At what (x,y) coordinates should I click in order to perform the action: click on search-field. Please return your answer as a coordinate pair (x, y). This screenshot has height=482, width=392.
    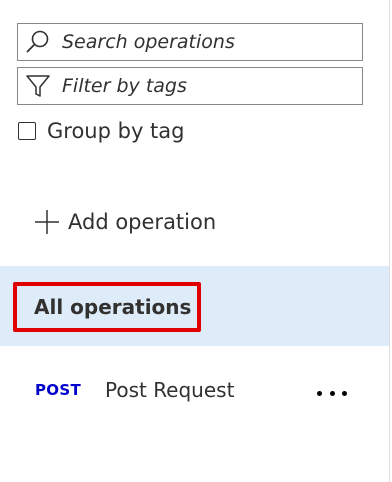
    Looking at the image, I should click on (190, 42).